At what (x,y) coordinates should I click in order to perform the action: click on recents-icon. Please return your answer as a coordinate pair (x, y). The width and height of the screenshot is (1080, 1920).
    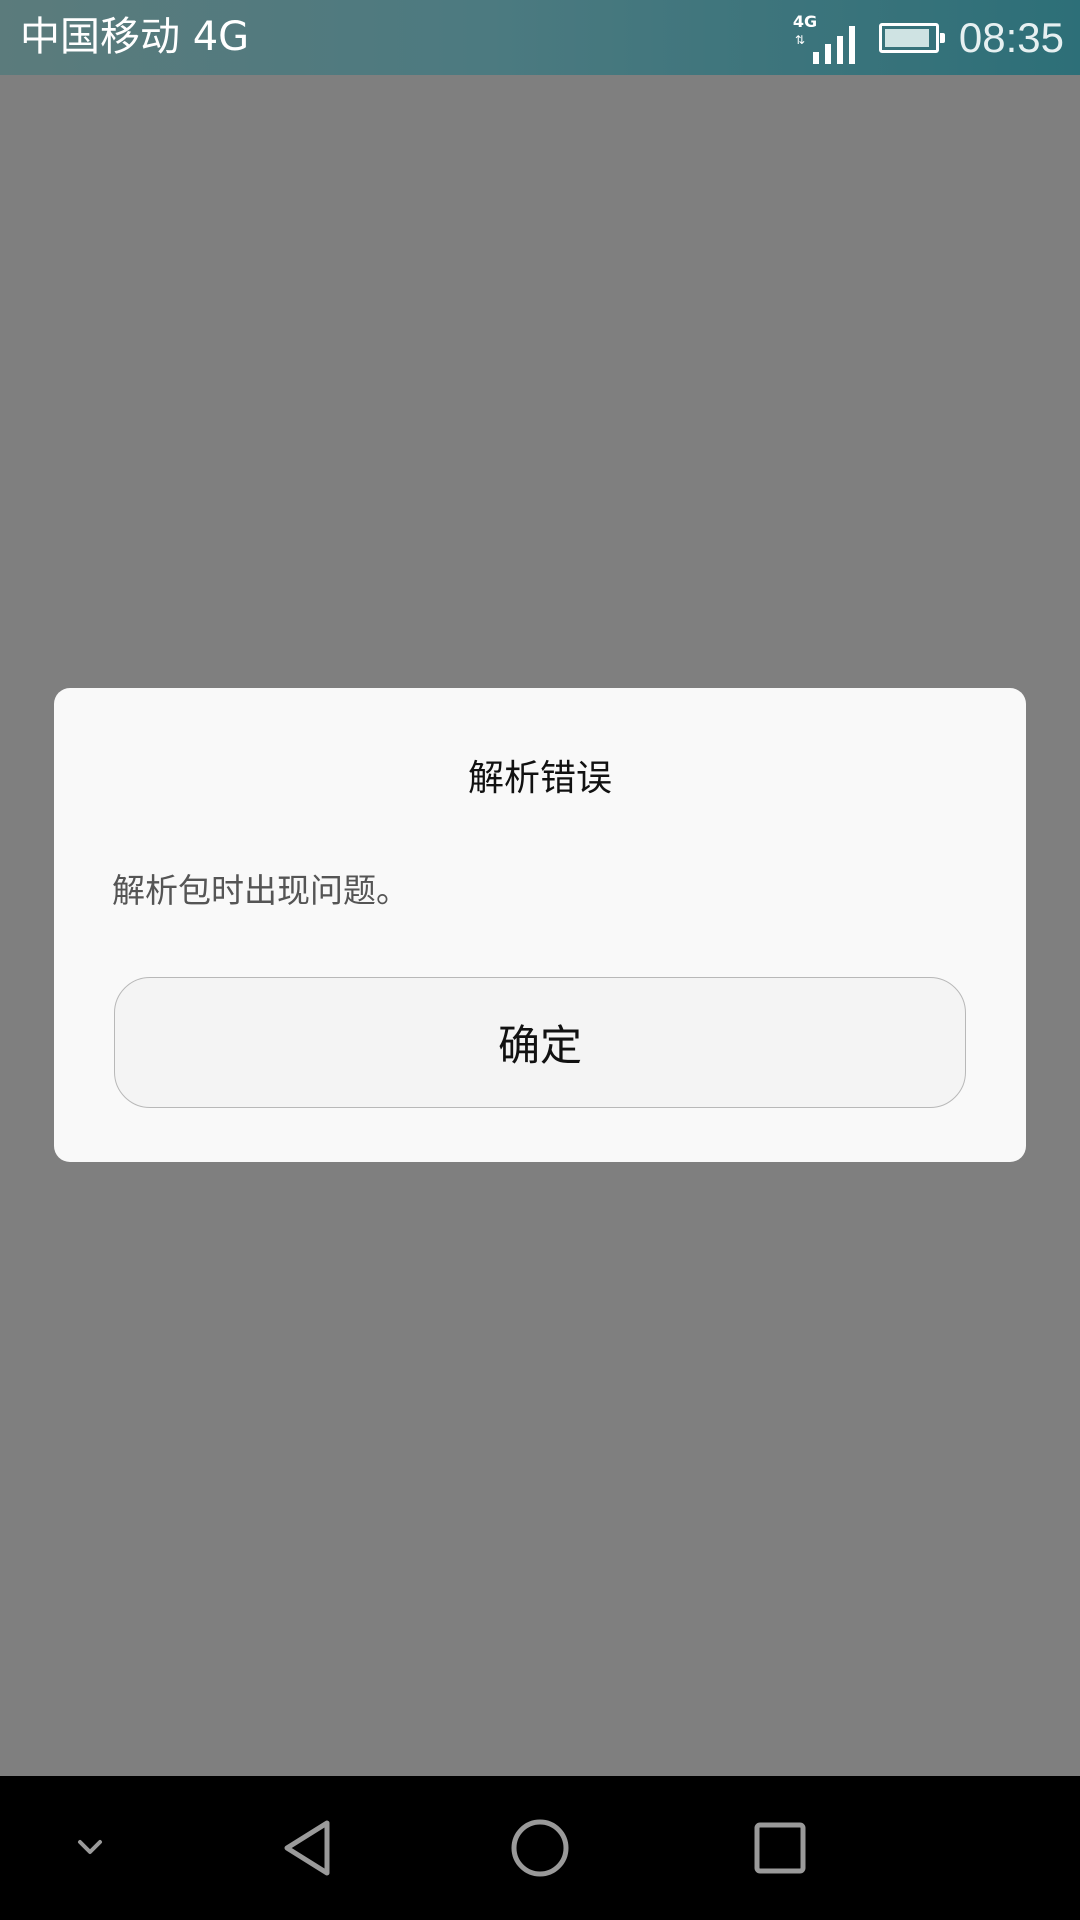
    Looking at the image, I should click on (780, 1848).